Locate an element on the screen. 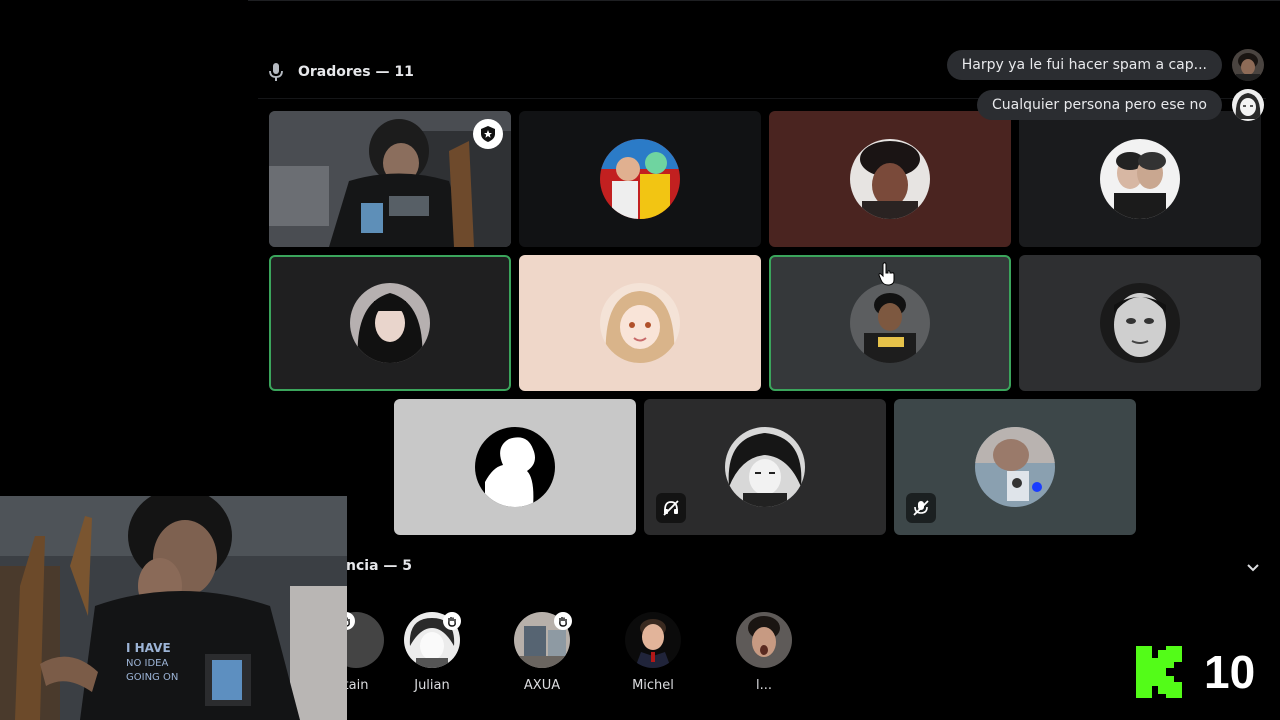 This screenshot has width=1280, height=720. deafened-icon is located at coordinates (671, 508).